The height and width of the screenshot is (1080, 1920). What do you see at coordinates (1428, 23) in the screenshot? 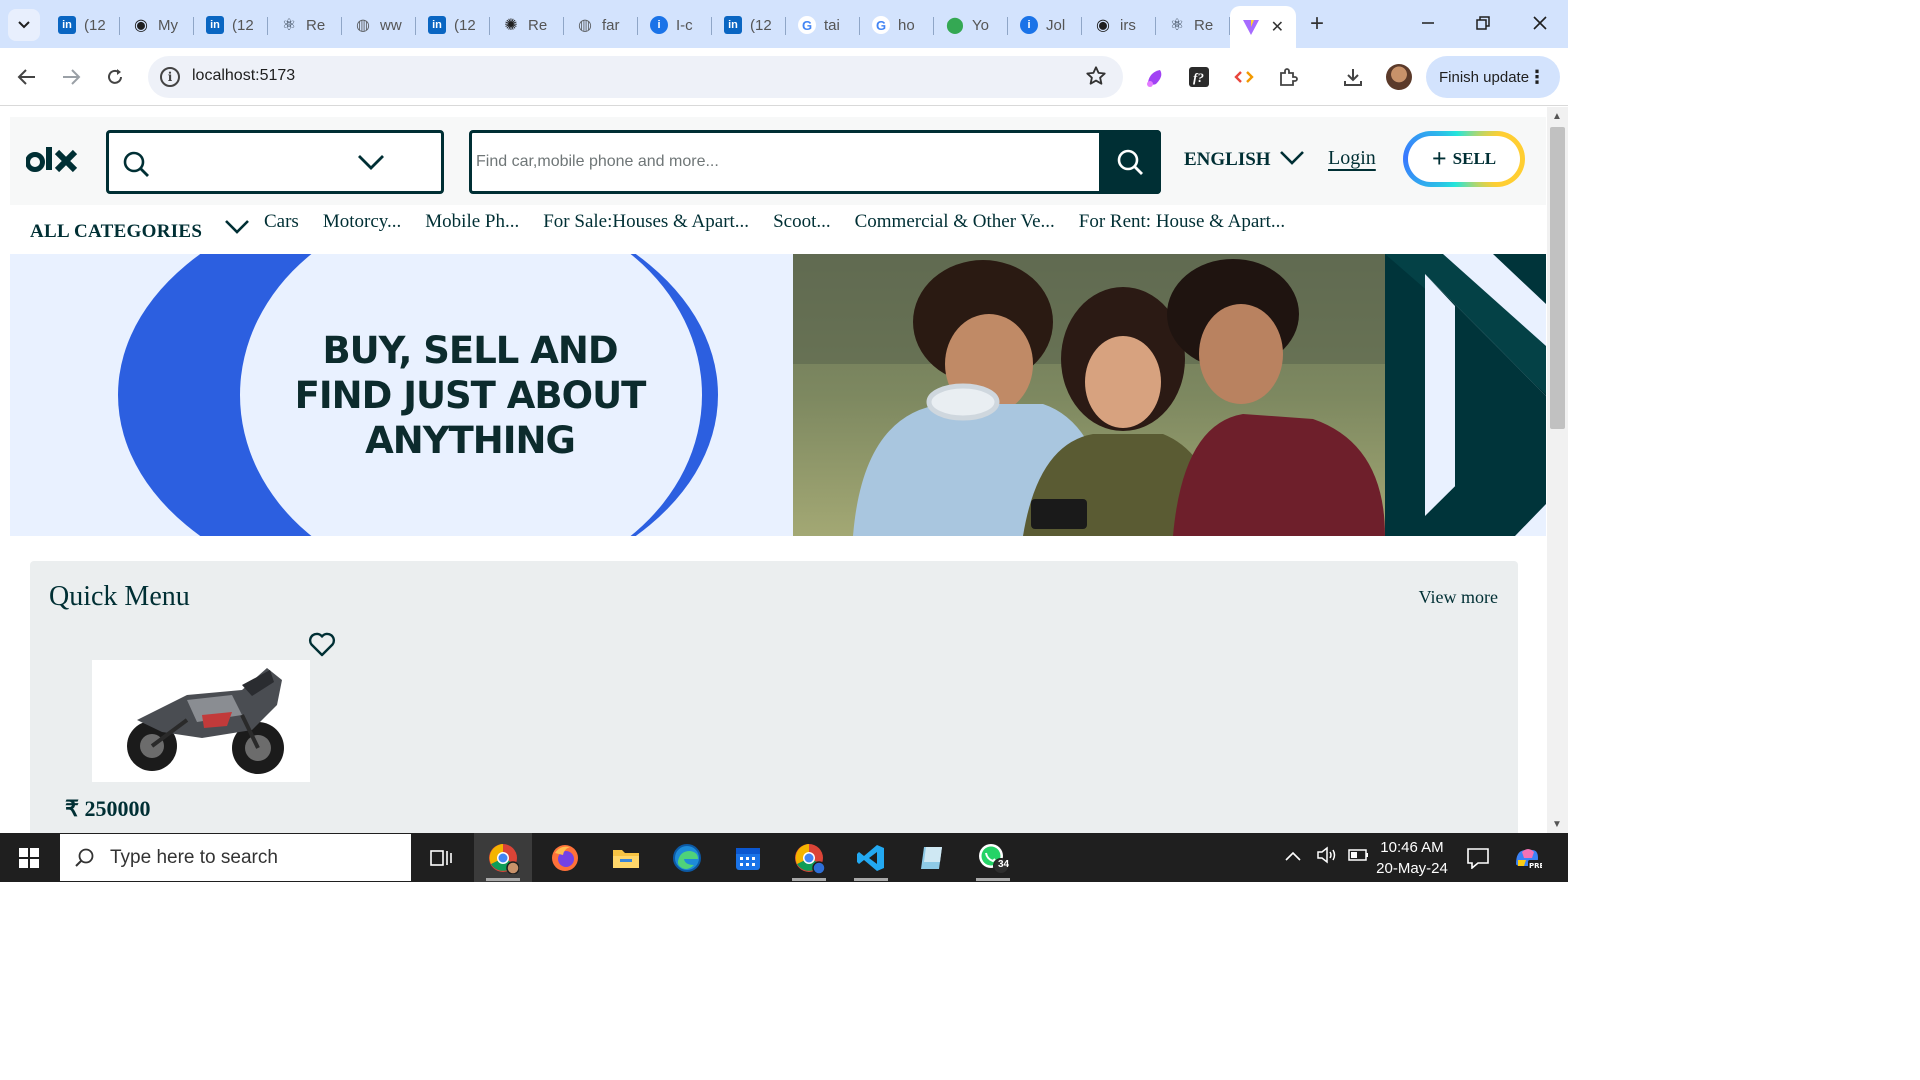
I see `minimize-button` at bounding box center [1428, 23].